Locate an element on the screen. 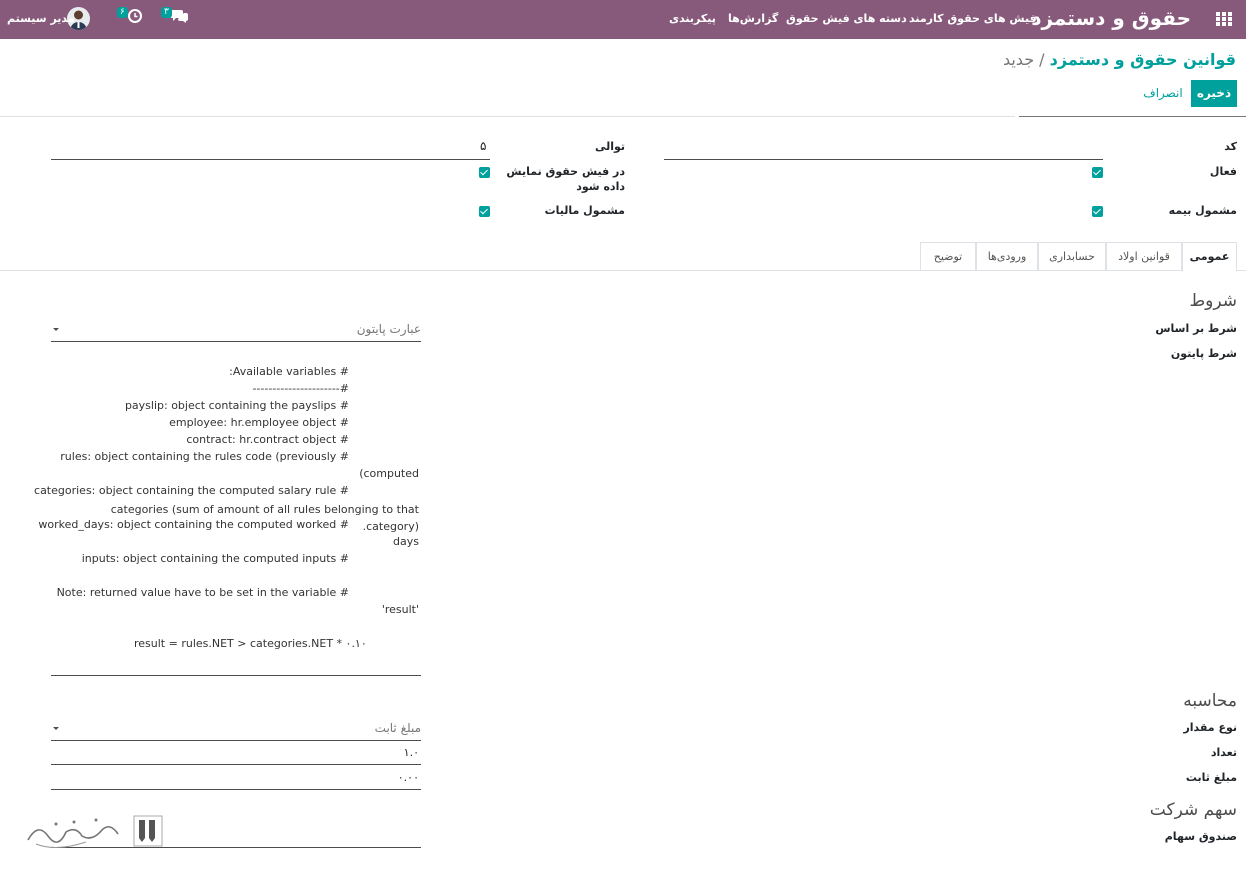 This screenshot has width=1246, height=879. show-in-payslip-label: در فیش حقوق نمایش داده شود is located at coordinates (565, 179).